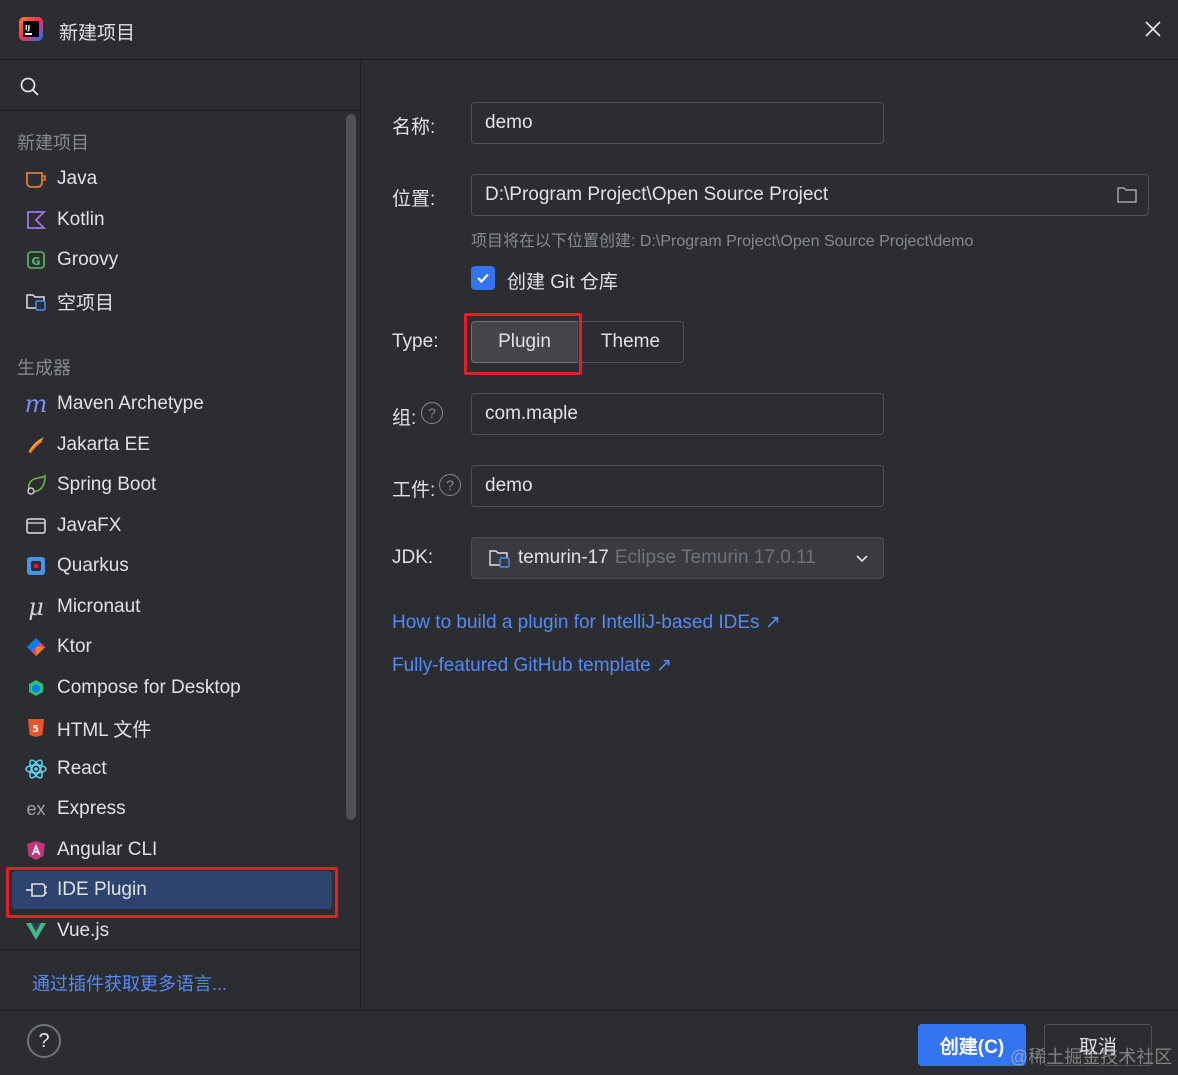  Describe the element at coordinates (172, 404) in the screenshot. I see `sidebar-item-maven-archetype: m Maven Archetype` at that location.